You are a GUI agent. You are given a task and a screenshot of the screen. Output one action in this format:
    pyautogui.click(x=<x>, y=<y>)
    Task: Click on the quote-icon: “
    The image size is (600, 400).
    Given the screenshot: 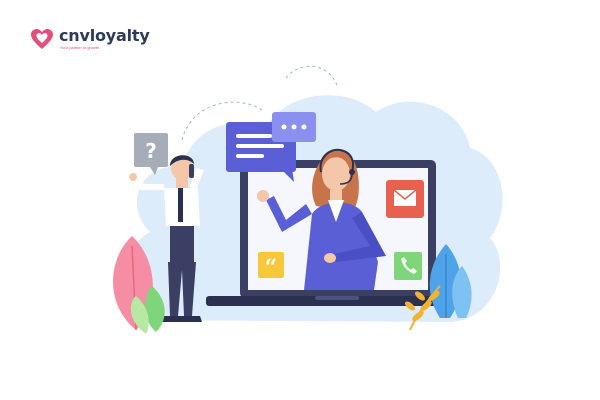 What is the action you would take?
    pyautogui.click(x=271, y=266)
    